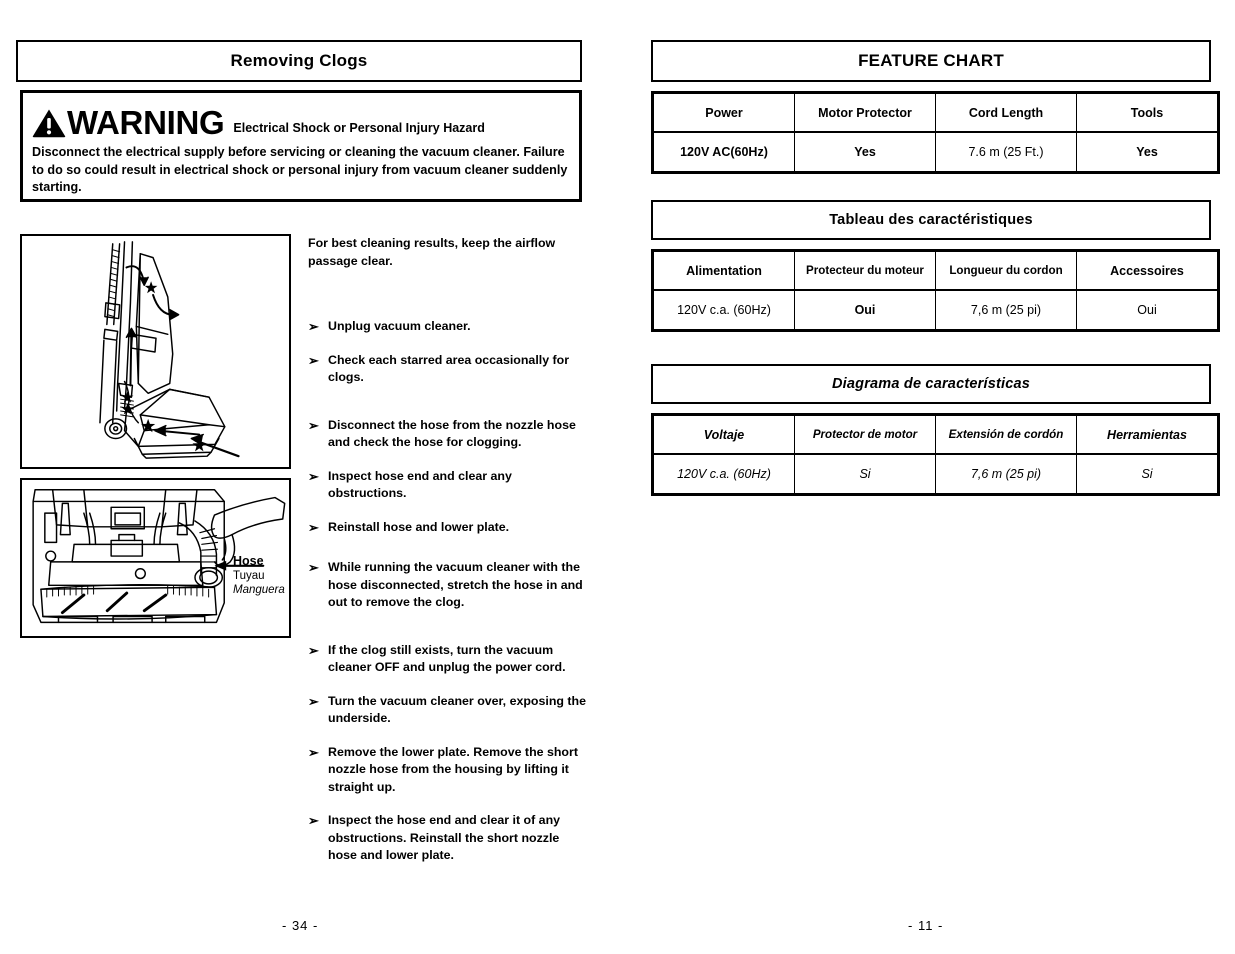  What do you see at coordinates (865, 270) in the screenshot?
I see `column-header: Protecteur du moteur` at bounding box center [865, 270].